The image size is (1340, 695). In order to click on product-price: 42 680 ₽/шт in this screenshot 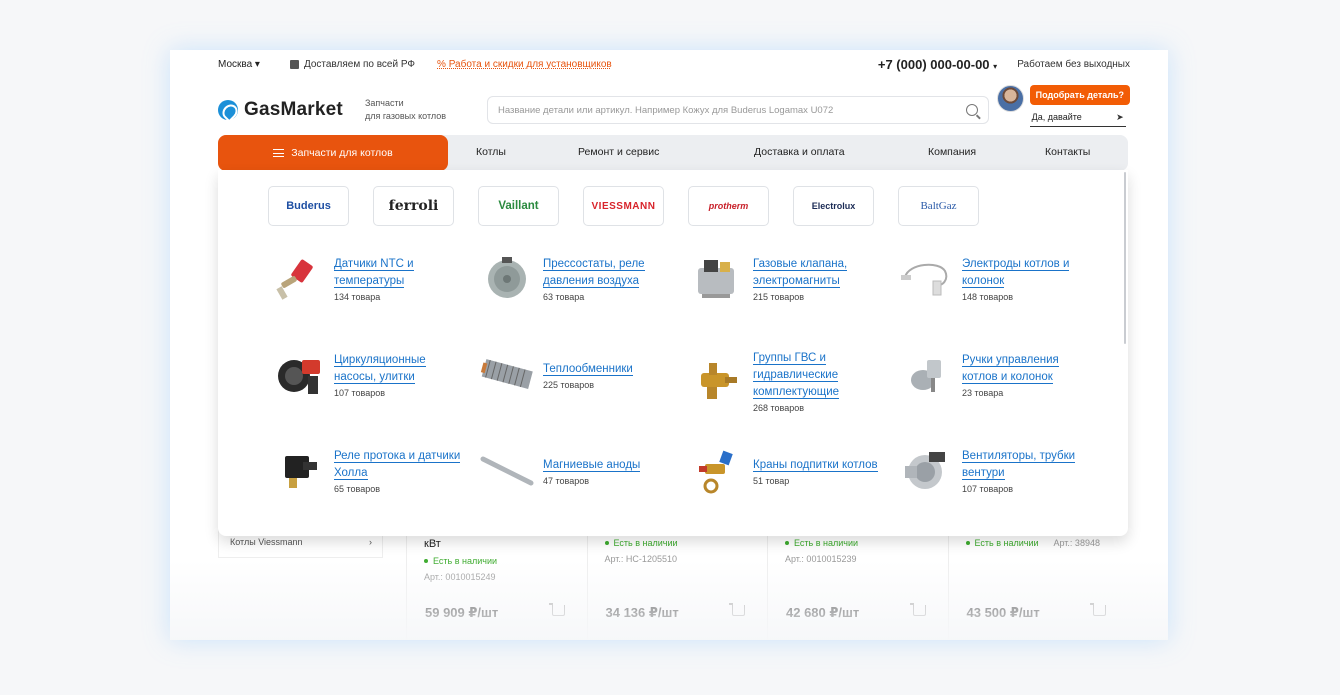, I will do `click(823, 612)`.